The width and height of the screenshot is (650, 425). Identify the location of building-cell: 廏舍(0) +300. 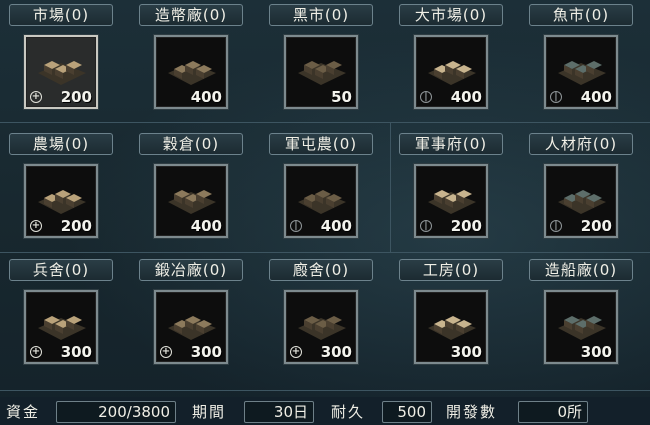
(321, 319).